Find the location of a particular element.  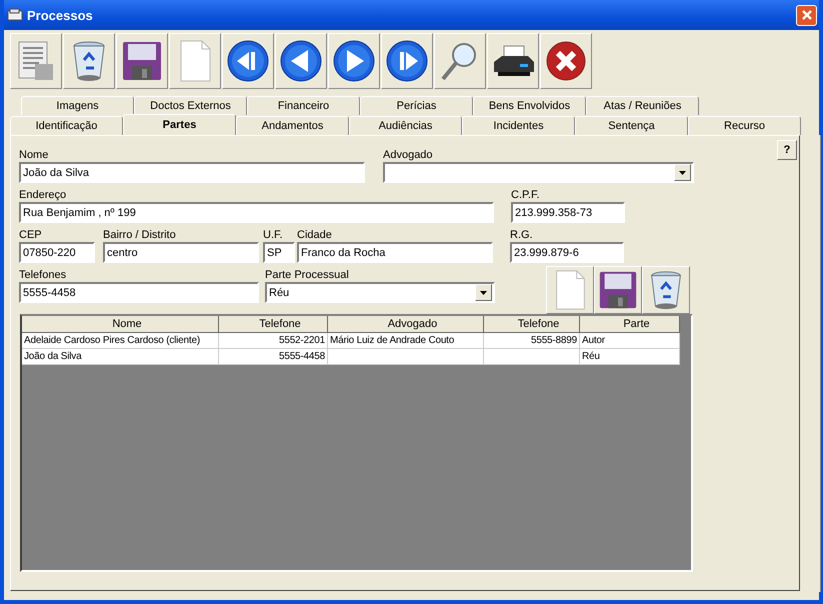

table-cell: 5552-2201 is located at coordinates (273, 341).